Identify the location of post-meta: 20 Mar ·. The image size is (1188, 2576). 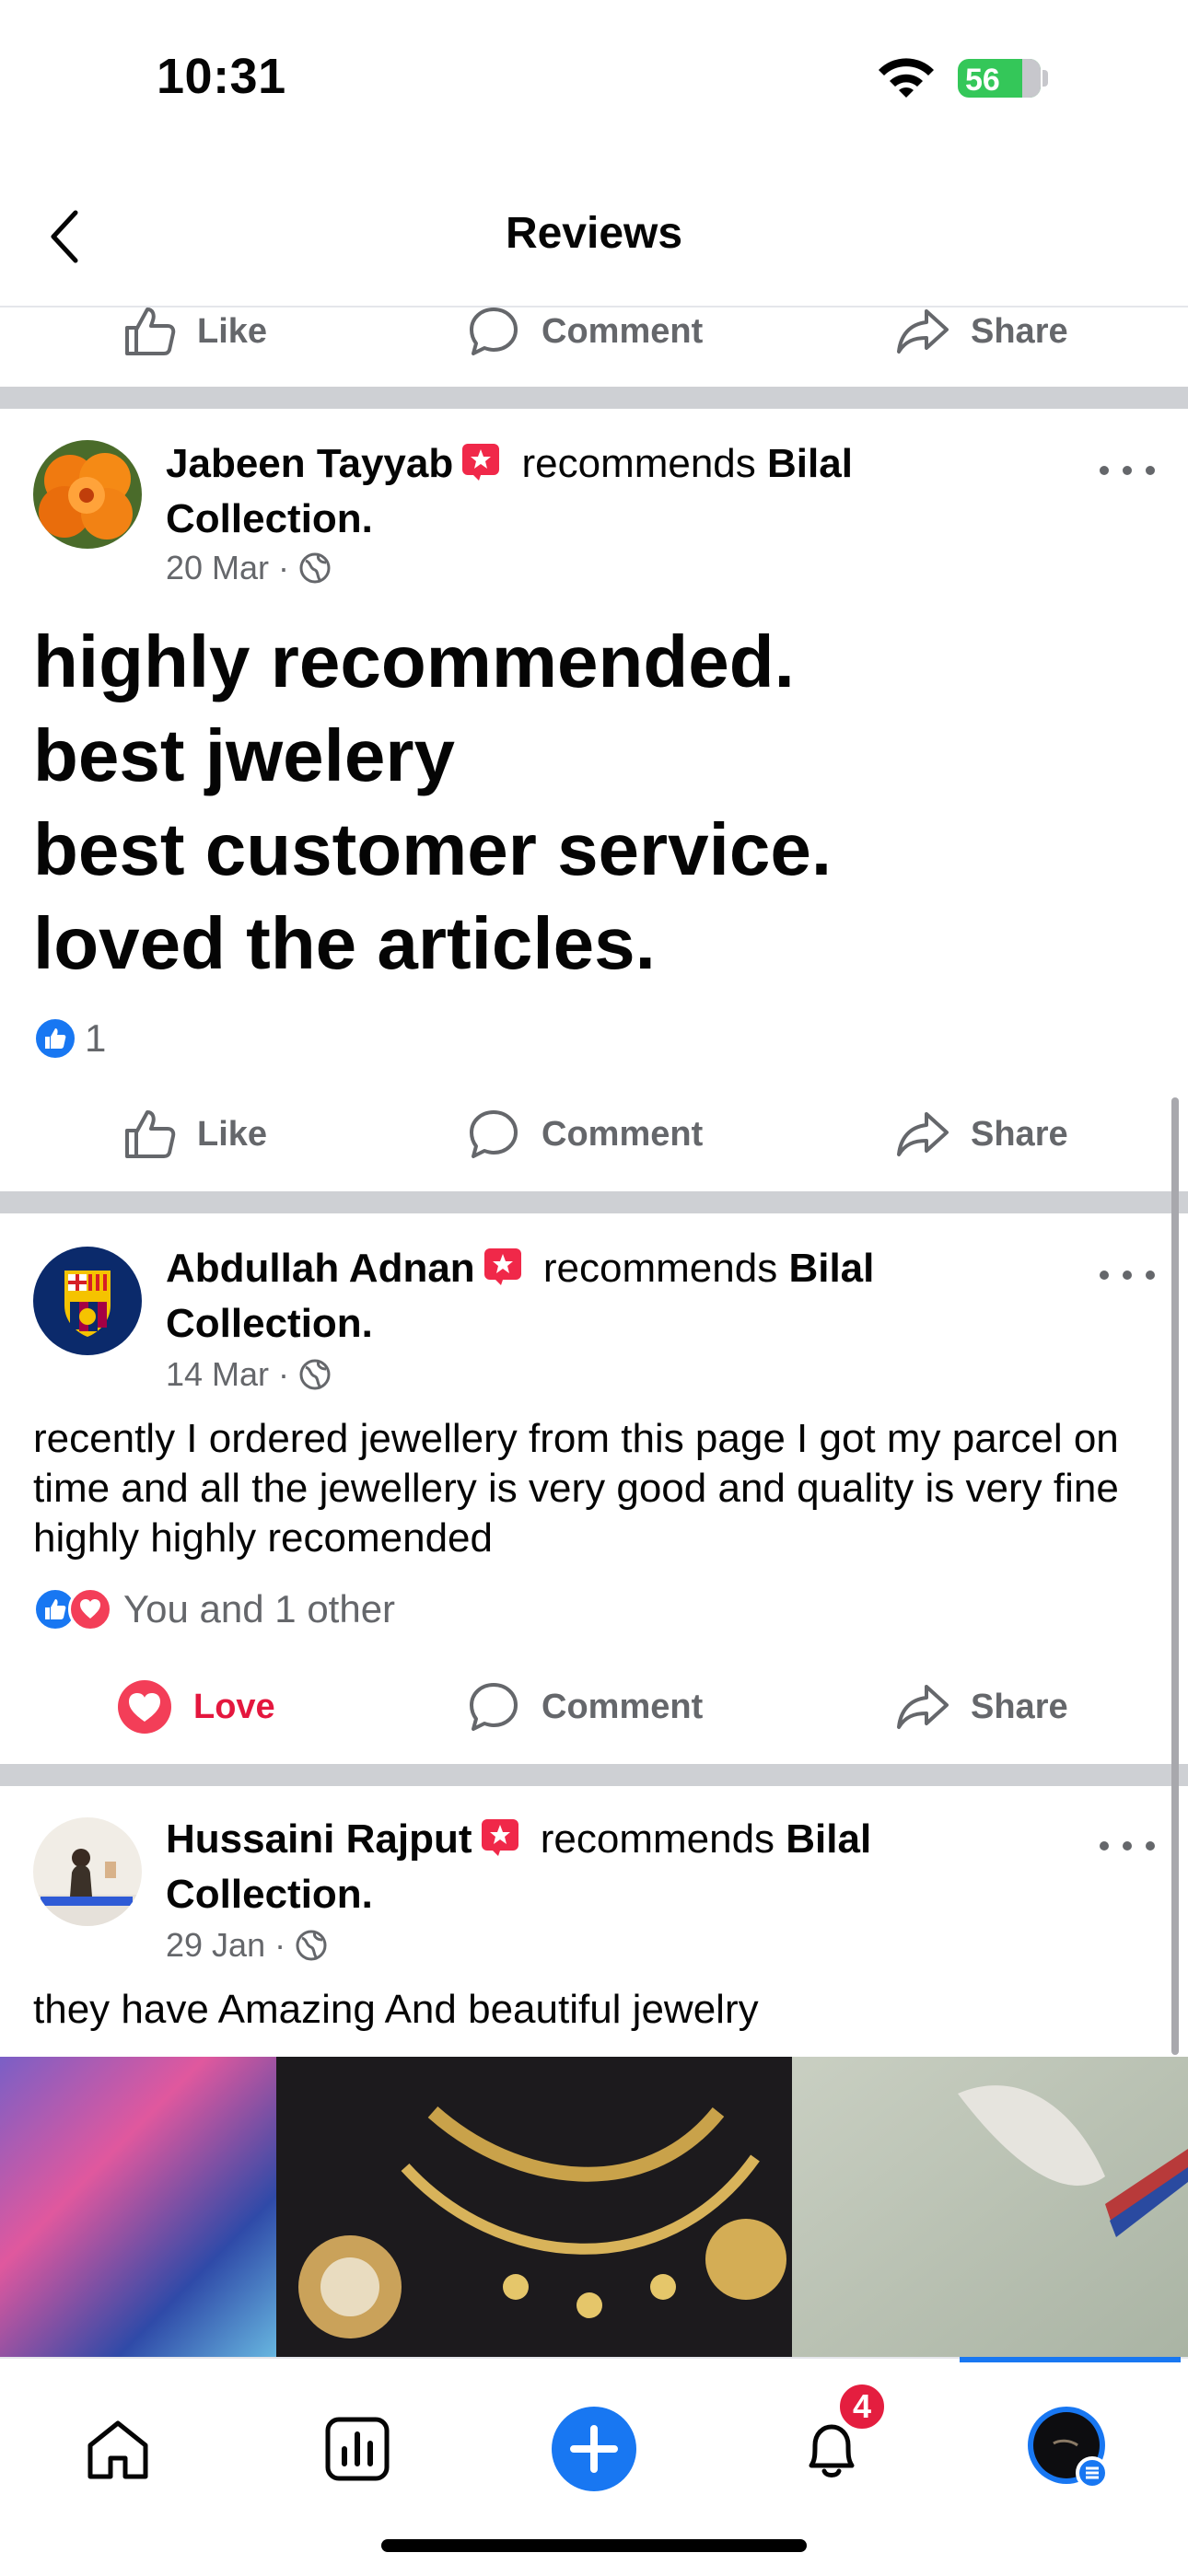
(249, 568).